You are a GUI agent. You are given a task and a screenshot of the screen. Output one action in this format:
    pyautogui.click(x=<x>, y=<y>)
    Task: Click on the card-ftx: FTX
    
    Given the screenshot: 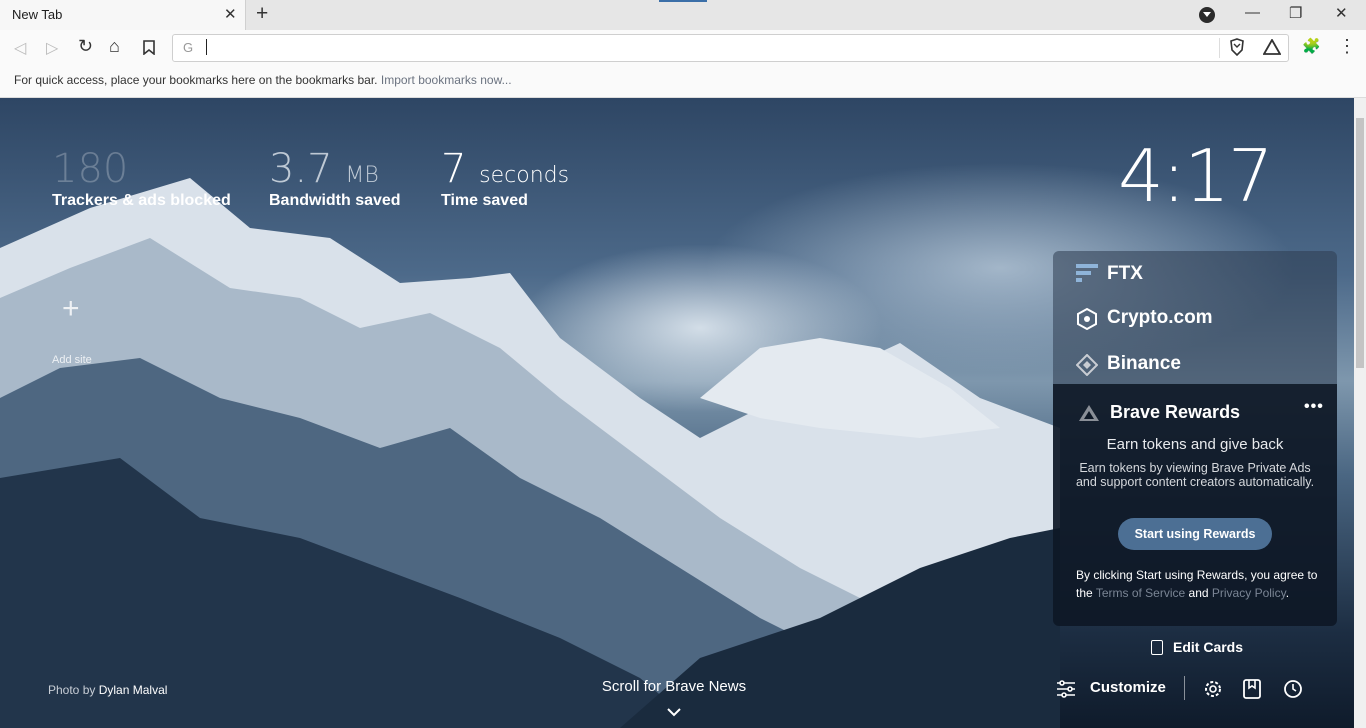 What is the action you would take?
    pyautogui.click(x=1109, y=274)
    